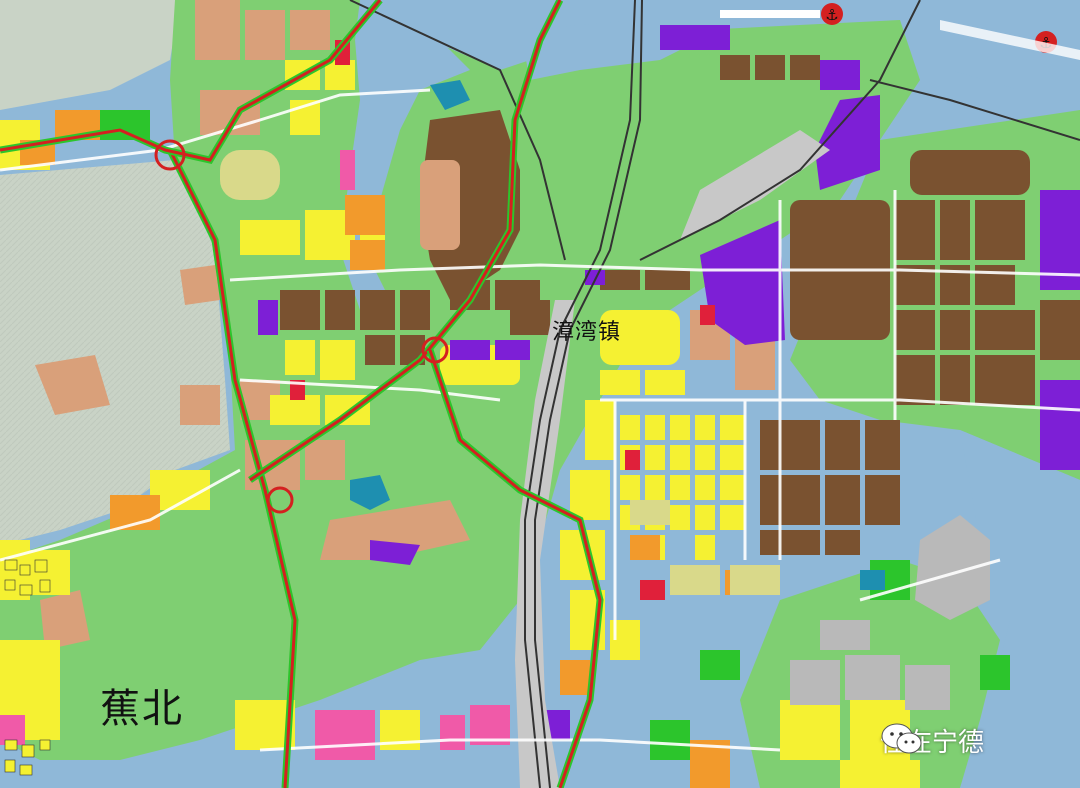  I want to click on wechat-icon, so click(901, 738).